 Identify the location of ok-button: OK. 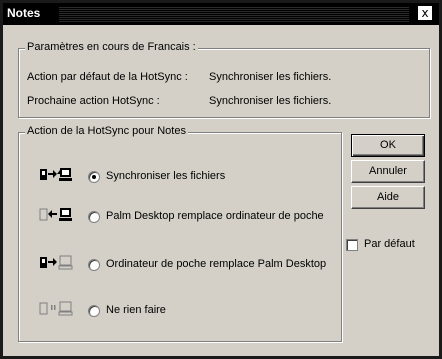
(388, 145).